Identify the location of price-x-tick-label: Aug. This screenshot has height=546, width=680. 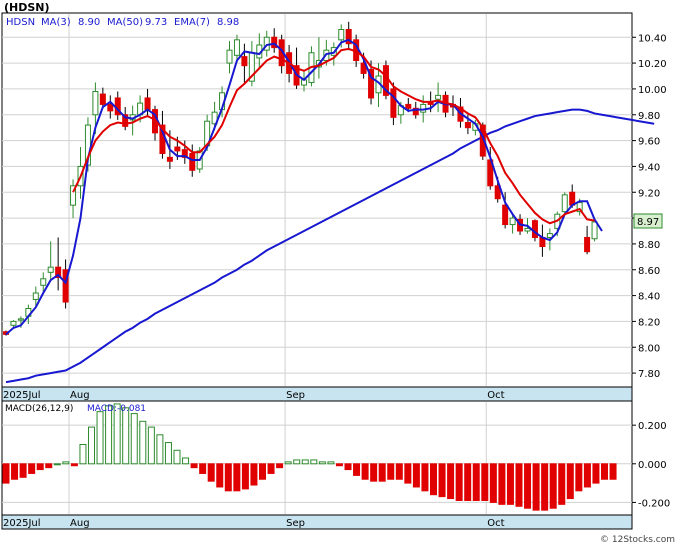
(80, 395).